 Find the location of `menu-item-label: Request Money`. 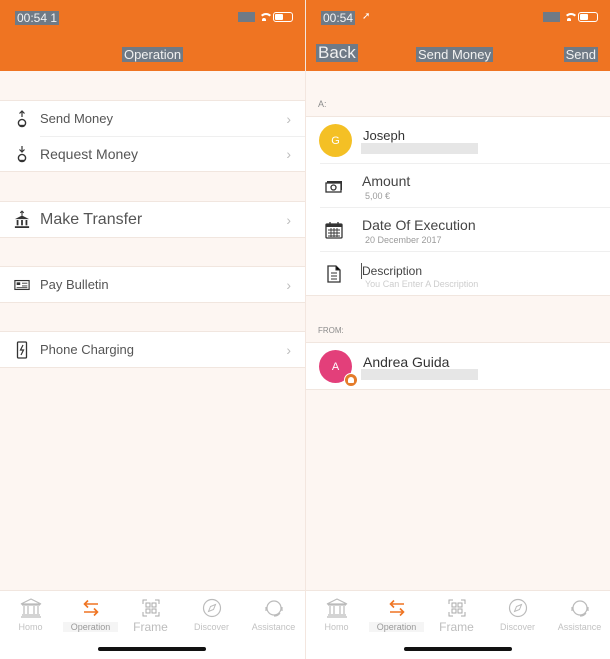

menu-item-label: Request Money is located at coordinates (89, 154).